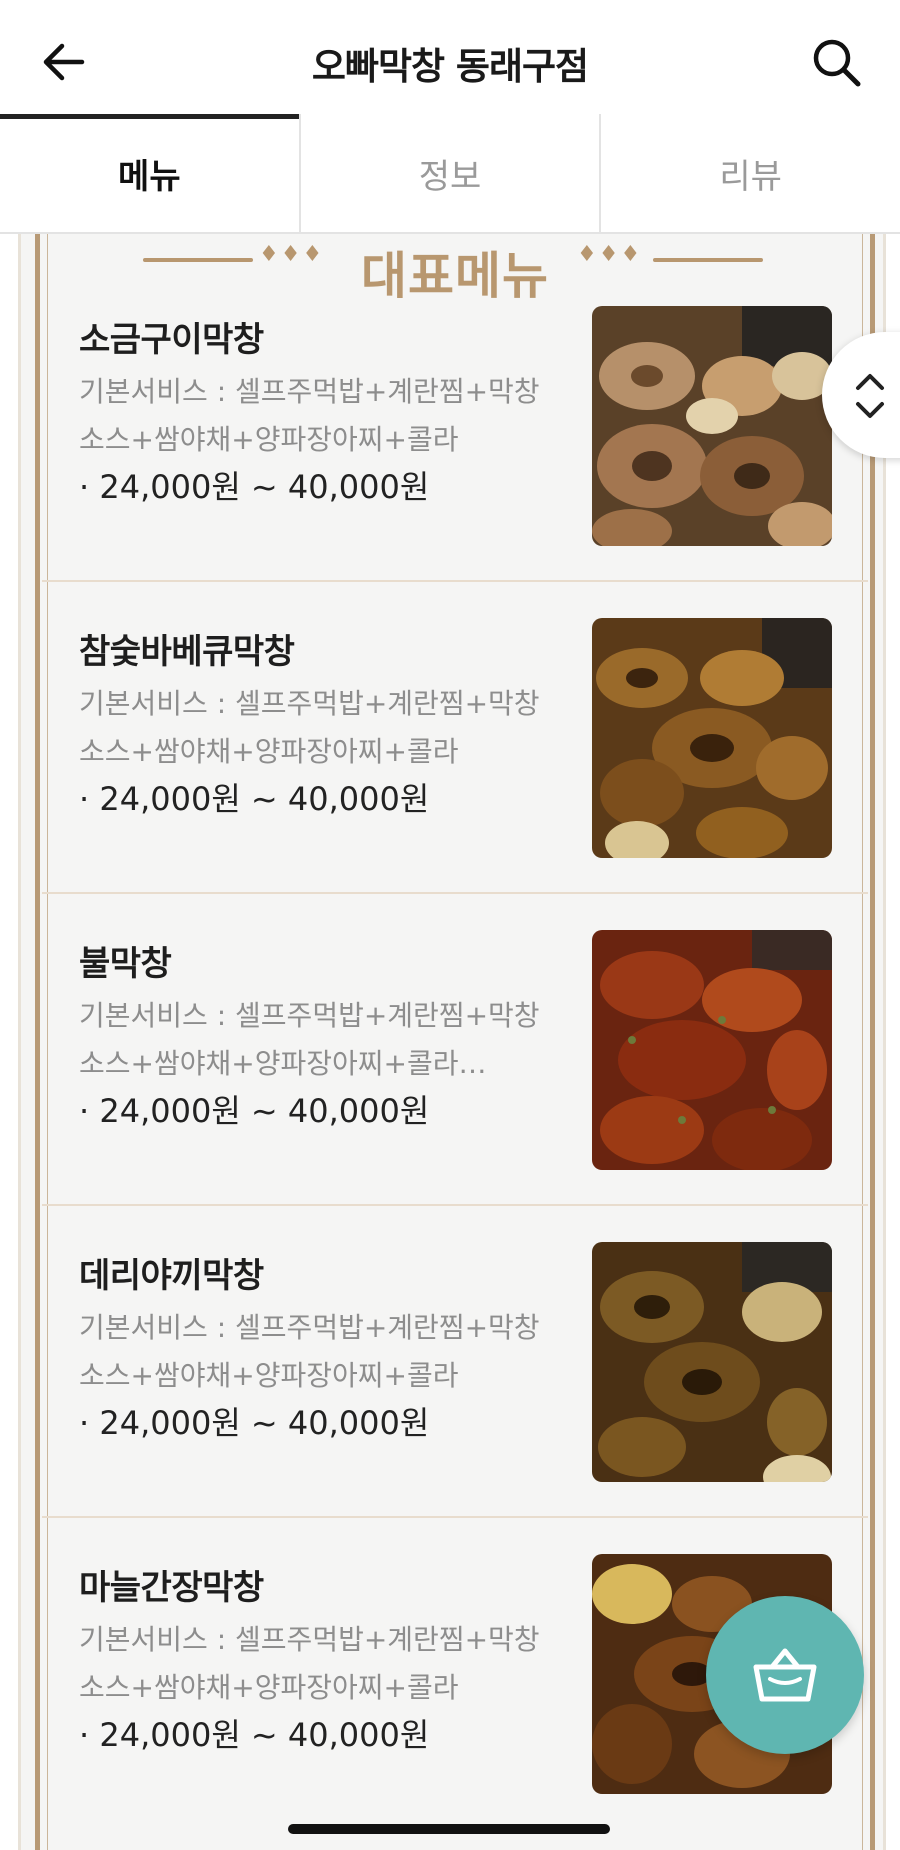  I want to click on search-icon, so click(837, 63).